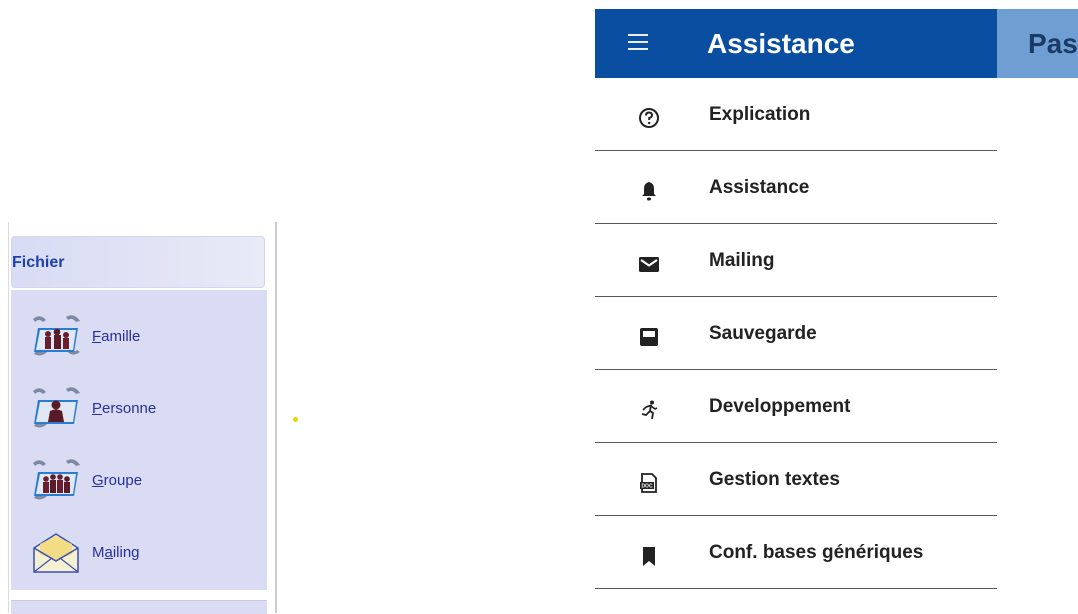 Image resolution: width=1078 pixels, height=614 pixels. I want to click on menu-item-assistance: Assistance, so click(796, 187).